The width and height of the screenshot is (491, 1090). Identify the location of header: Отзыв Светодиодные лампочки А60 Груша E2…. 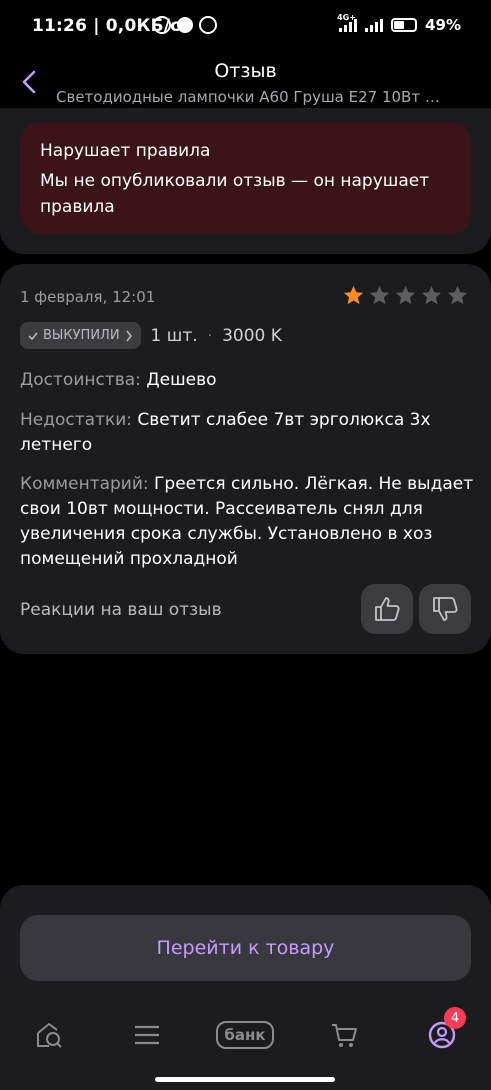
(245, 86).